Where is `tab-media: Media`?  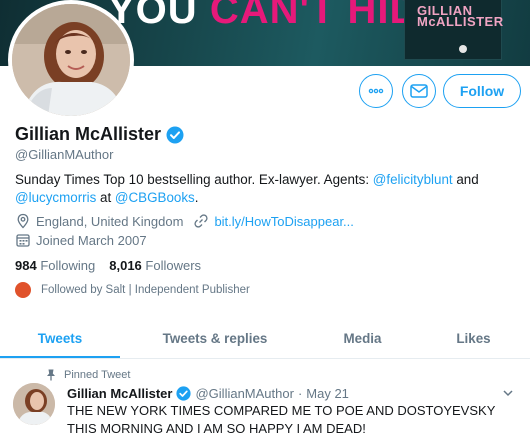 tab-media: Media is located at coordinates (362, 338).